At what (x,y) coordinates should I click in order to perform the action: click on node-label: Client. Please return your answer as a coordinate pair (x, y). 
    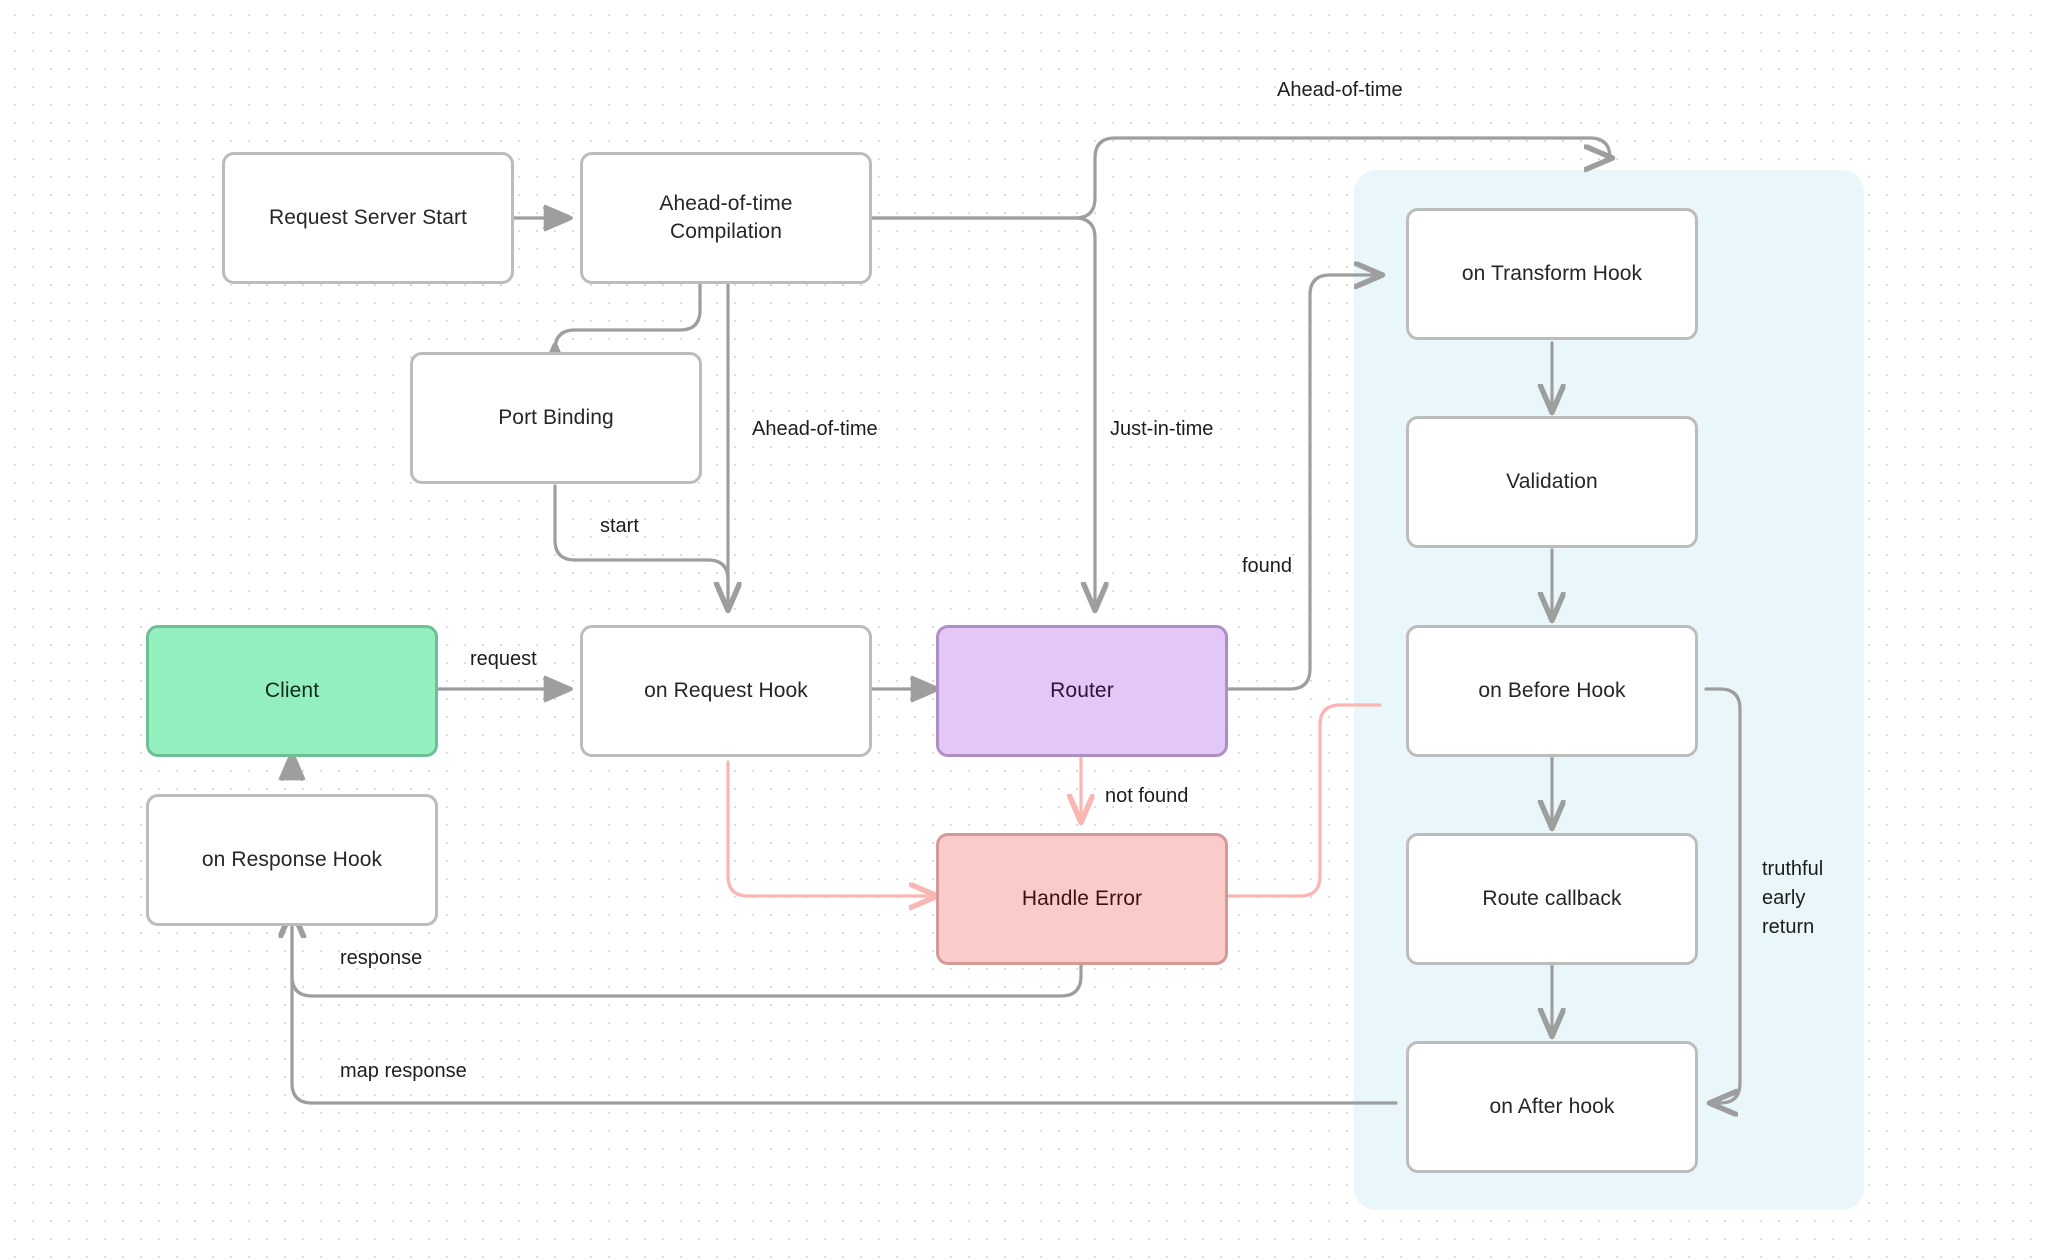
    Looking at the image, I should click on (292, 690).